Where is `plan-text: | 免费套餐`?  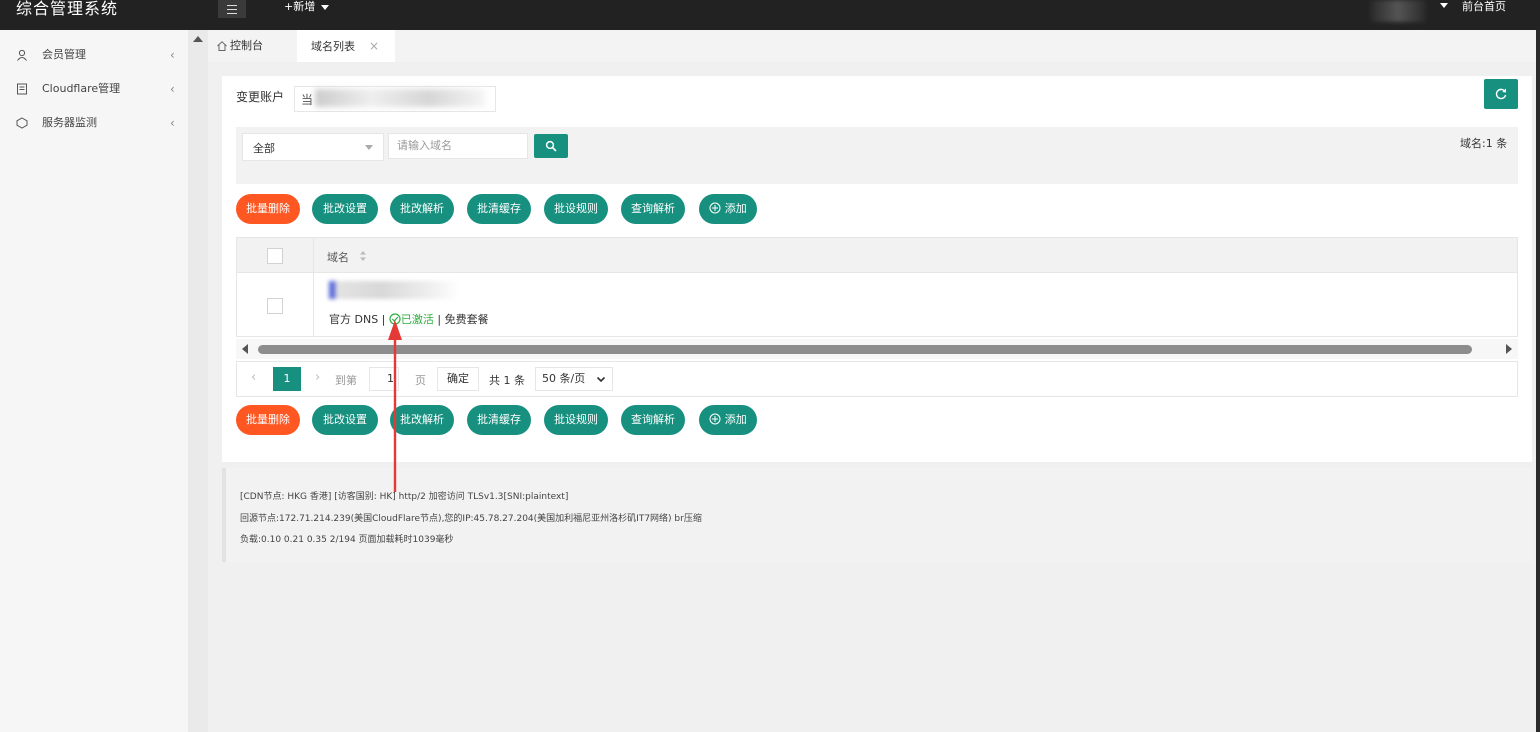
plan-text: | 免费套餐 is located at coordinates (461, 319).